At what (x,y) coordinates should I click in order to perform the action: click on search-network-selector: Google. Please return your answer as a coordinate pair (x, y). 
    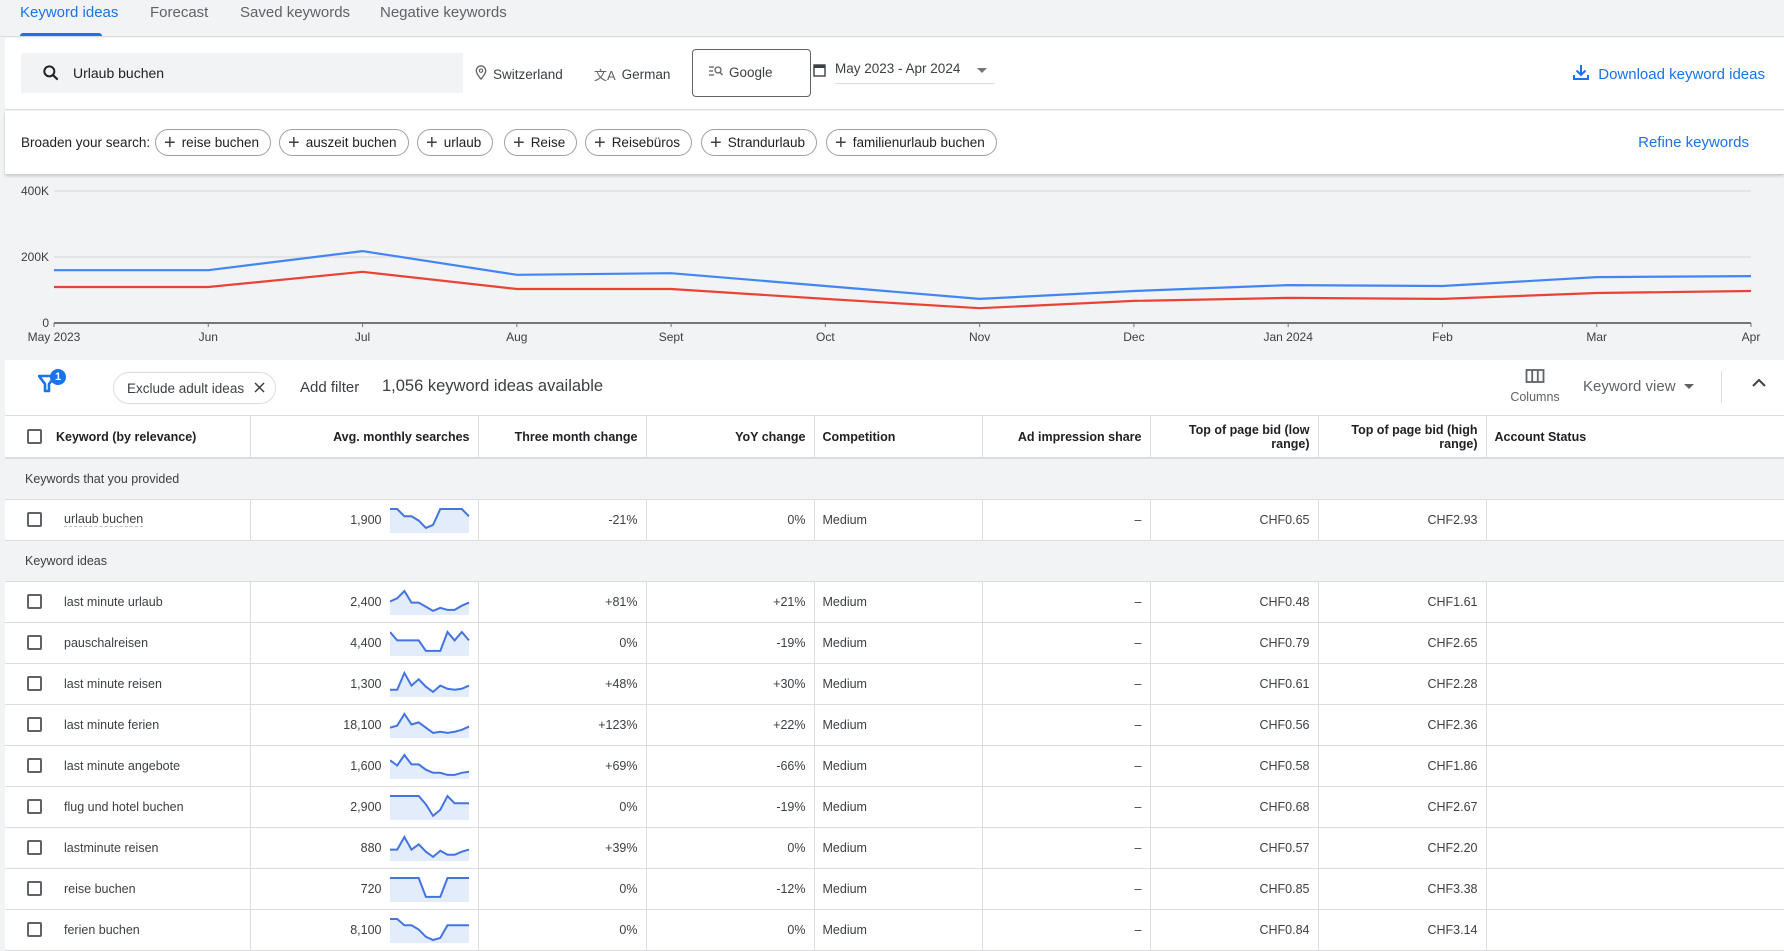
    Looking at the image, I should click on (751, 73).